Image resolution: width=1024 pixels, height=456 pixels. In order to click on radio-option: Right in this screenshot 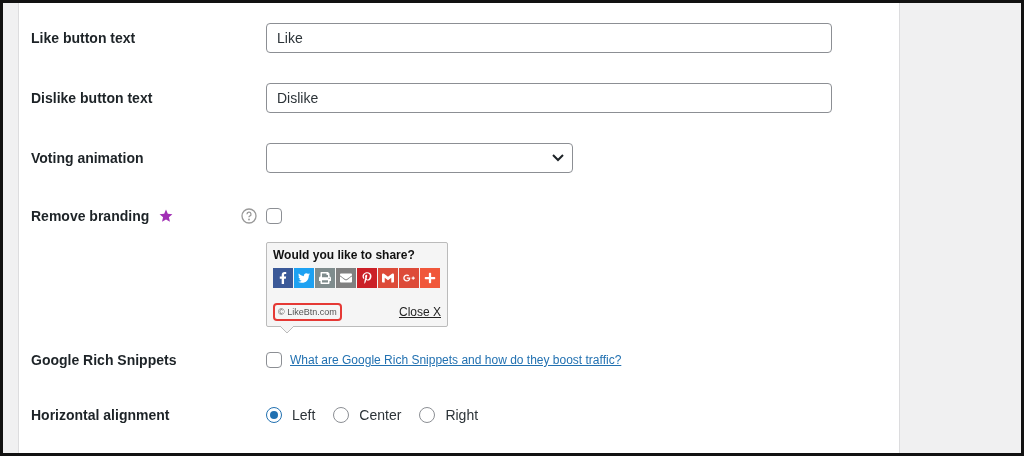, I will do `click(449, 415)`.